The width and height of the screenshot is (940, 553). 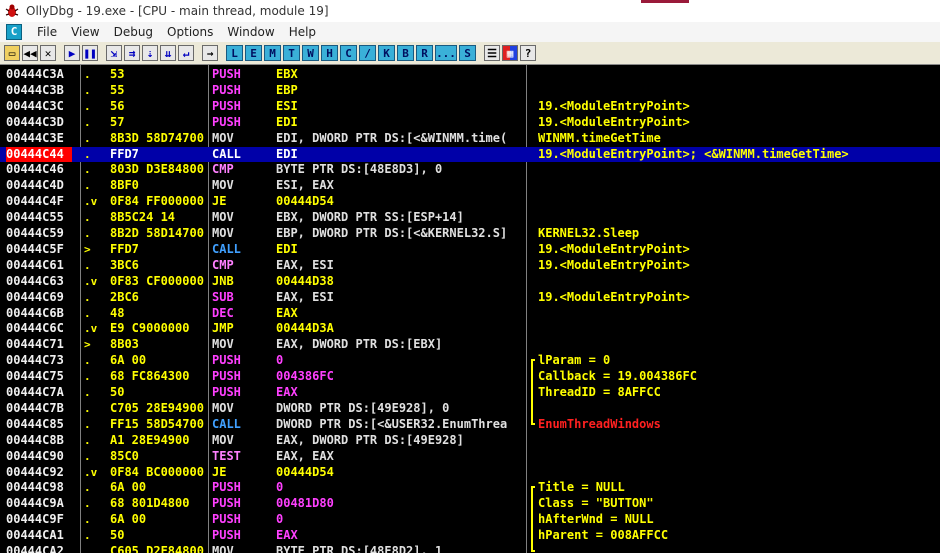 What do you see at coordinates (91, 329) in the screenshot?
I see `jump-marker: .v` at bounding box center [91, 329].